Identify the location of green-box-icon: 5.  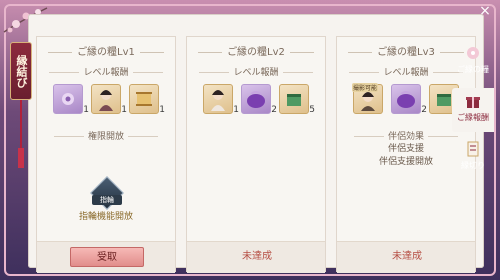
(297, 99).